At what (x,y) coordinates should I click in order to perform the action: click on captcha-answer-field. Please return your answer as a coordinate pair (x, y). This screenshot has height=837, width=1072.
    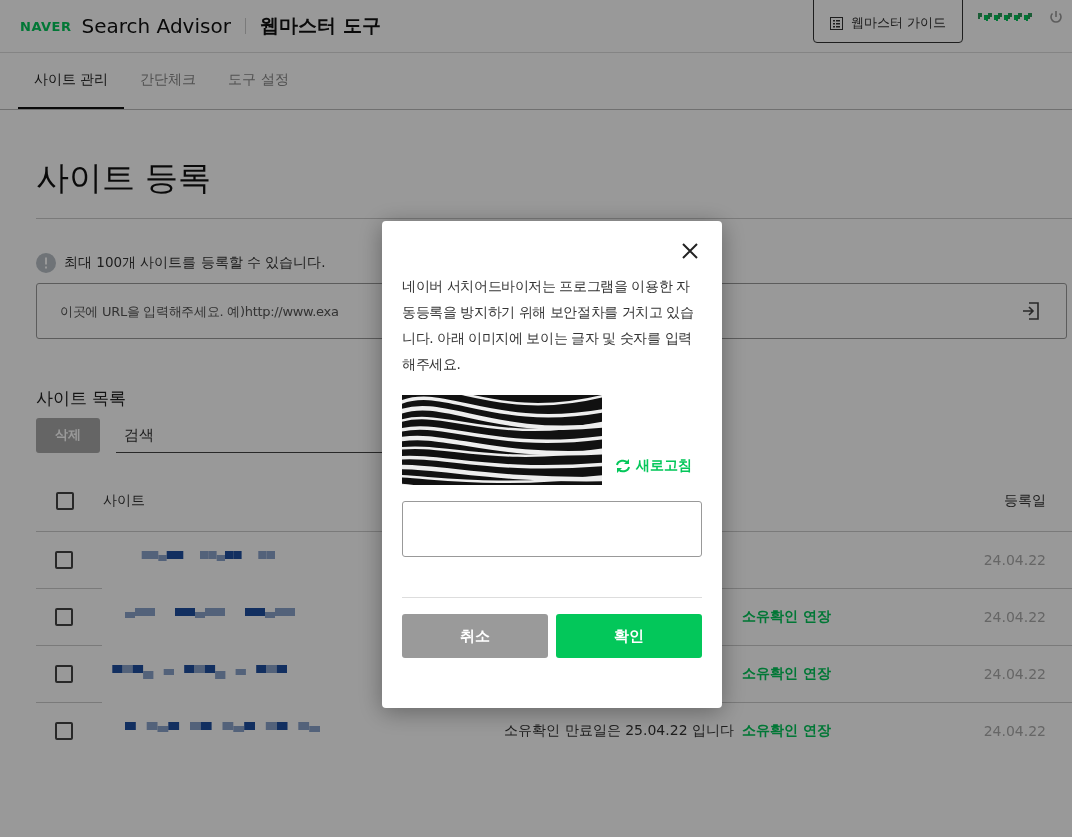
    Looking at the image, I should click on (552, 529).